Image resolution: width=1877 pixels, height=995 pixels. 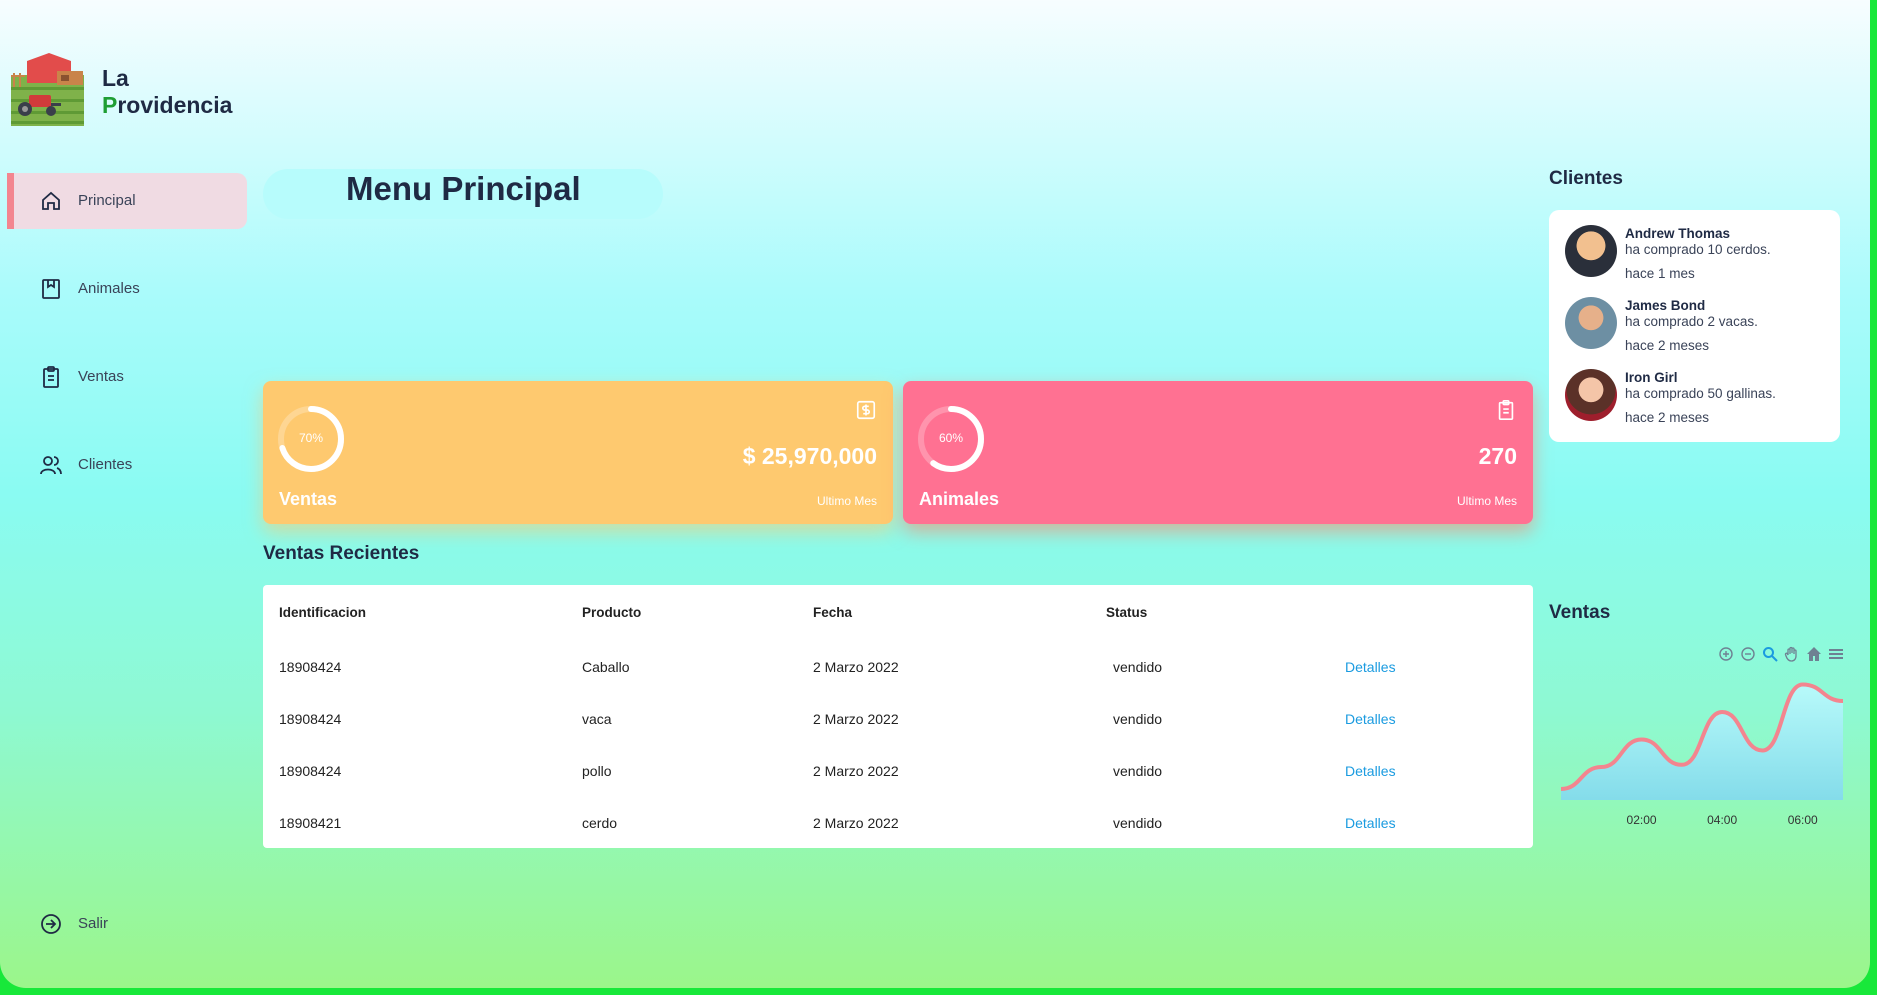 I want to click on home-icon, so click(x=51, y=200).